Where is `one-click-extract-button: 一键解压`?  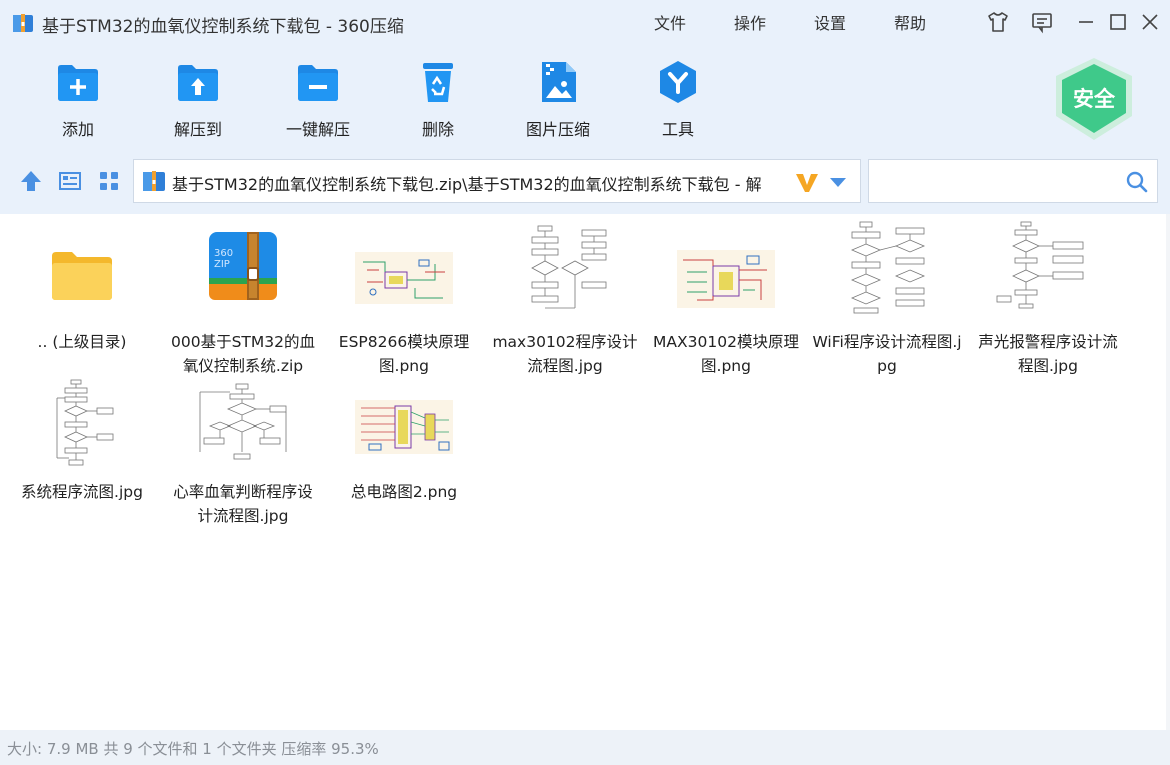
one-click-extract-button: 一键解压 is located at coordinates (318, 99).